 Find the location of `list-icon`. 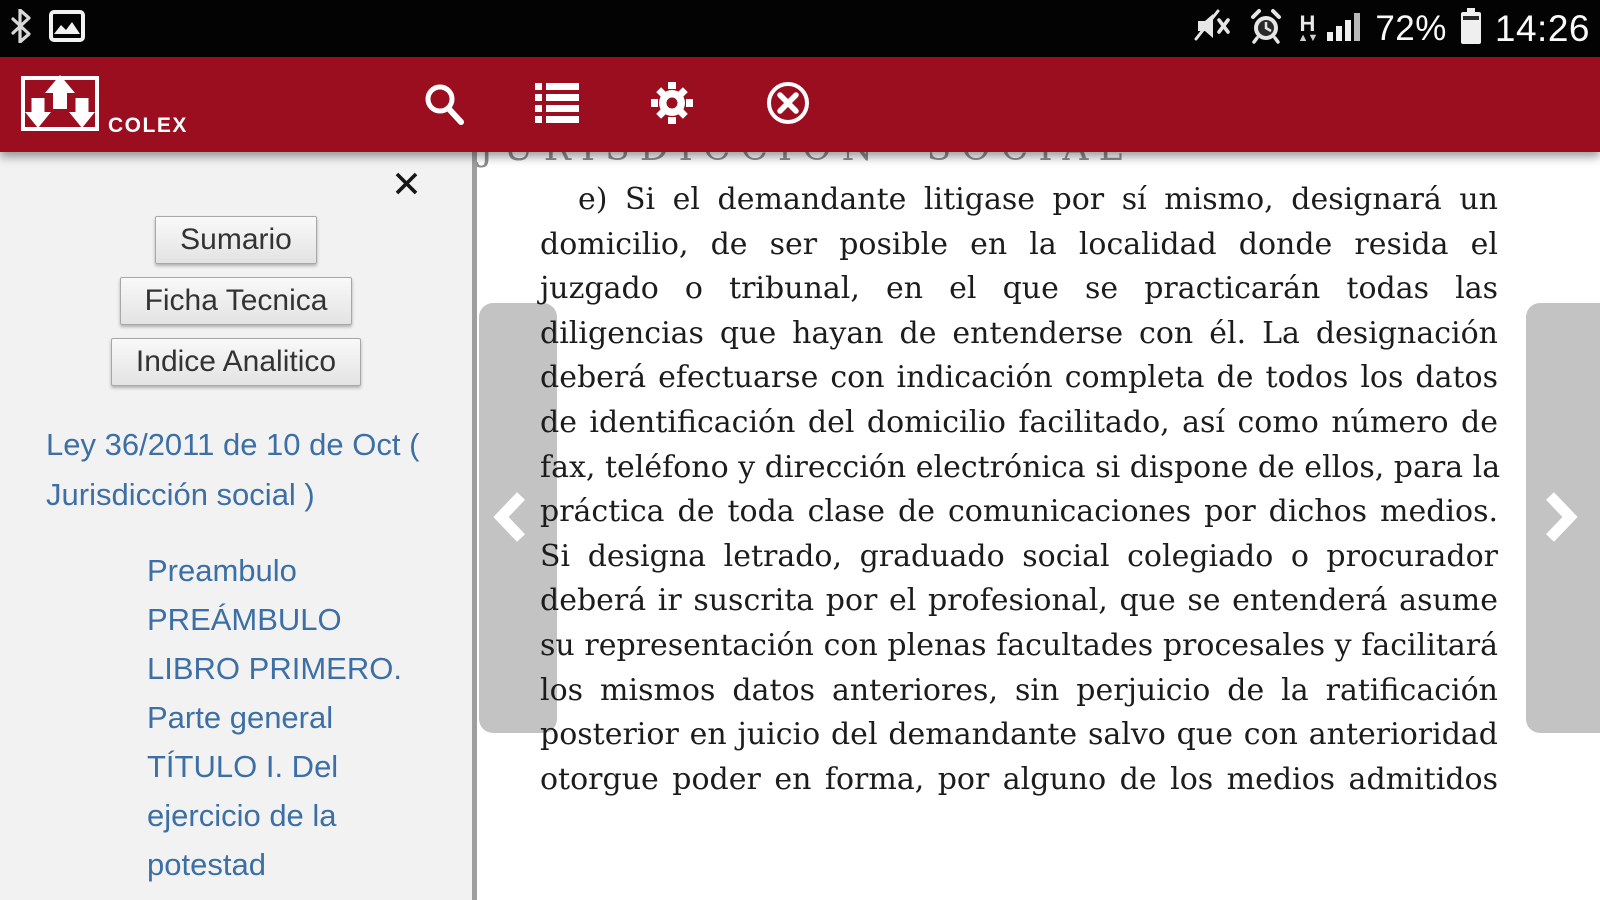

list-icon is located at coordinates (557, 104).